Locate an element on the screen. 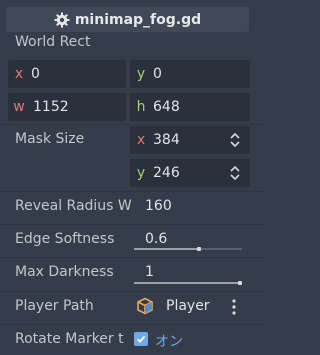 The height and width of the screenshot is (355, 320). mask-size-x-value: 384 is located at coordinates (166, 140).